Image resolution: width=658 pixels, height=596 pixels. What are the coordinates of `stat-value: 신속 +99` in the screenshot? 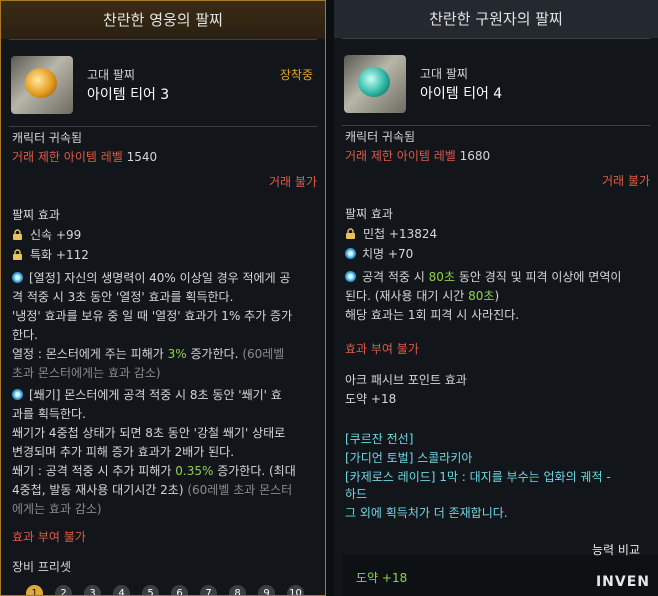 It's located at (56, 235).